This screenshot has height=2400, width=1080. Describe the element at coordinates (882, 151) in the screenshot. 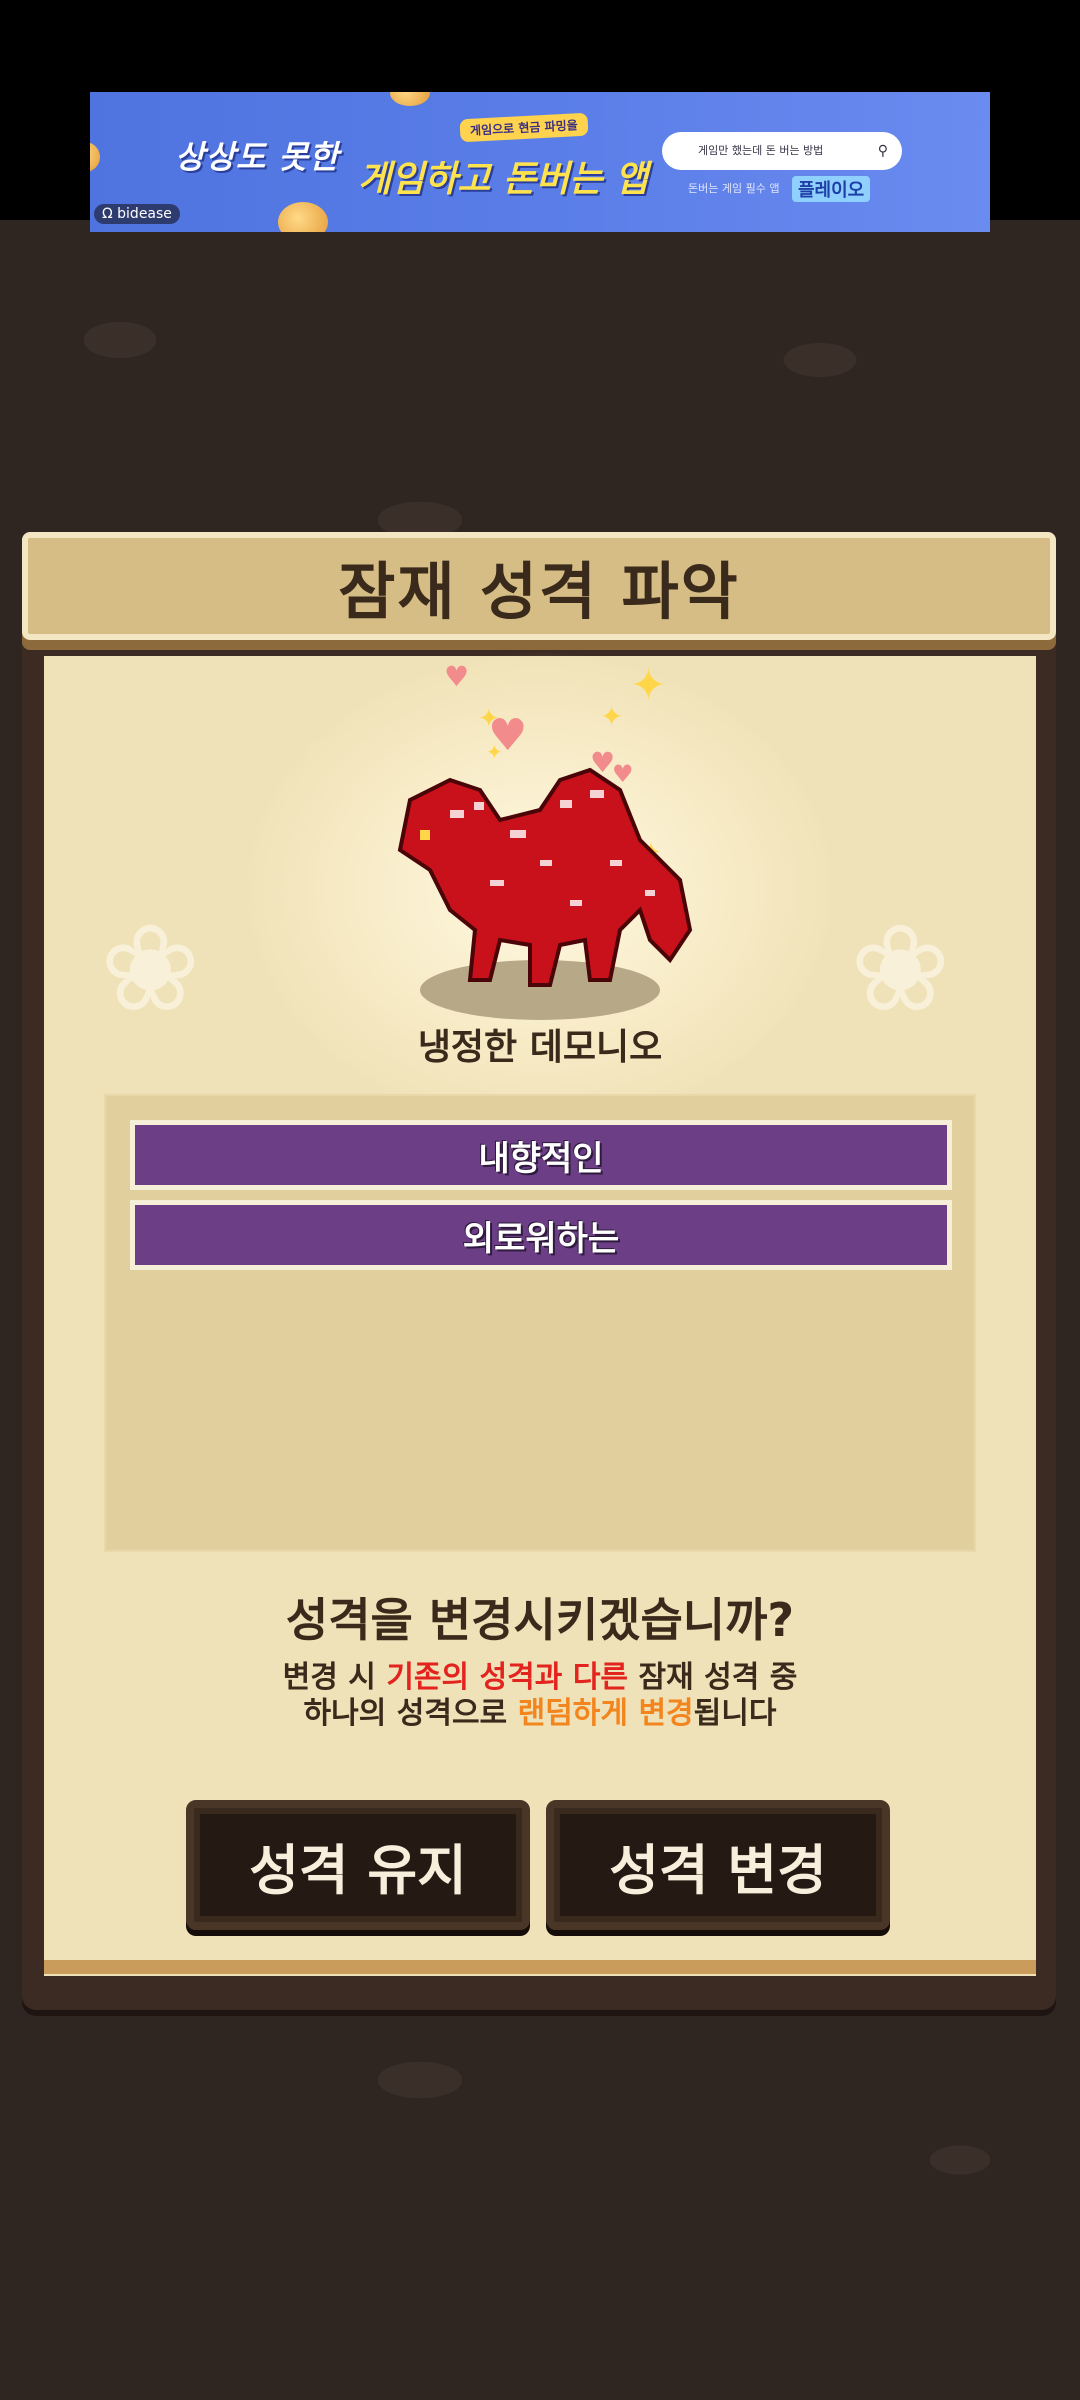

I see `search-icon: ⚲` at that location.